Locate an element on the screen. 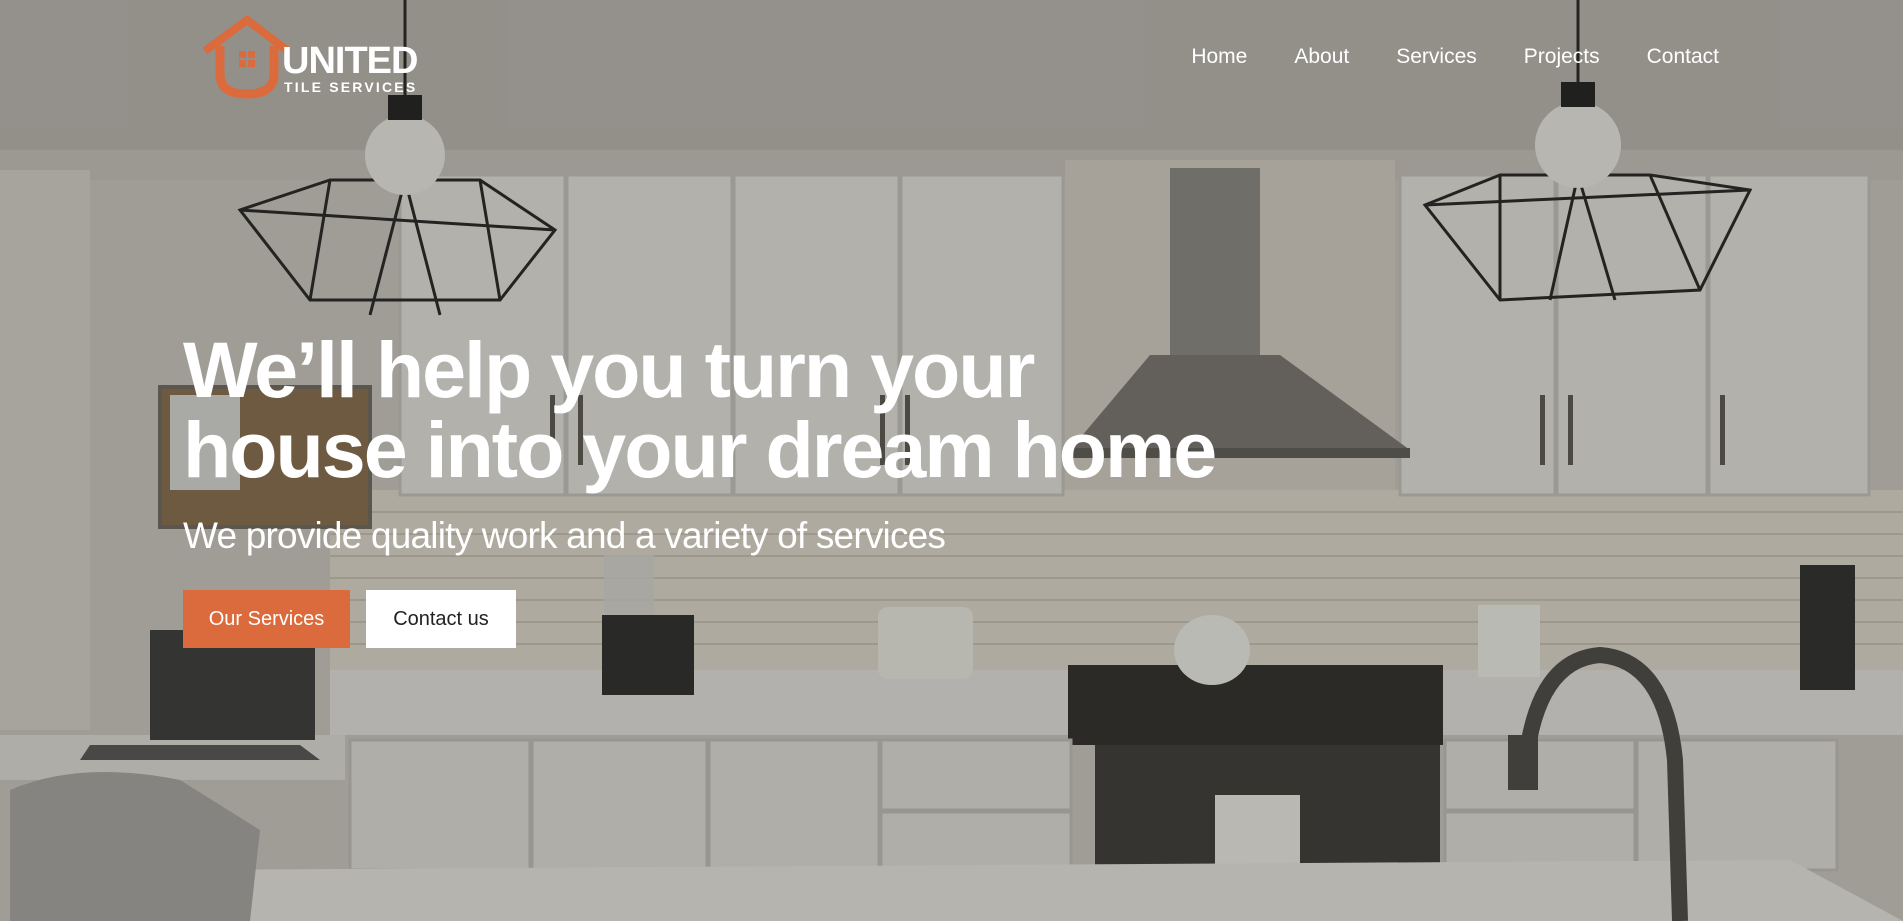  main-navigation: Home About Services Projects Contact is located at coordinates (1455, 57).